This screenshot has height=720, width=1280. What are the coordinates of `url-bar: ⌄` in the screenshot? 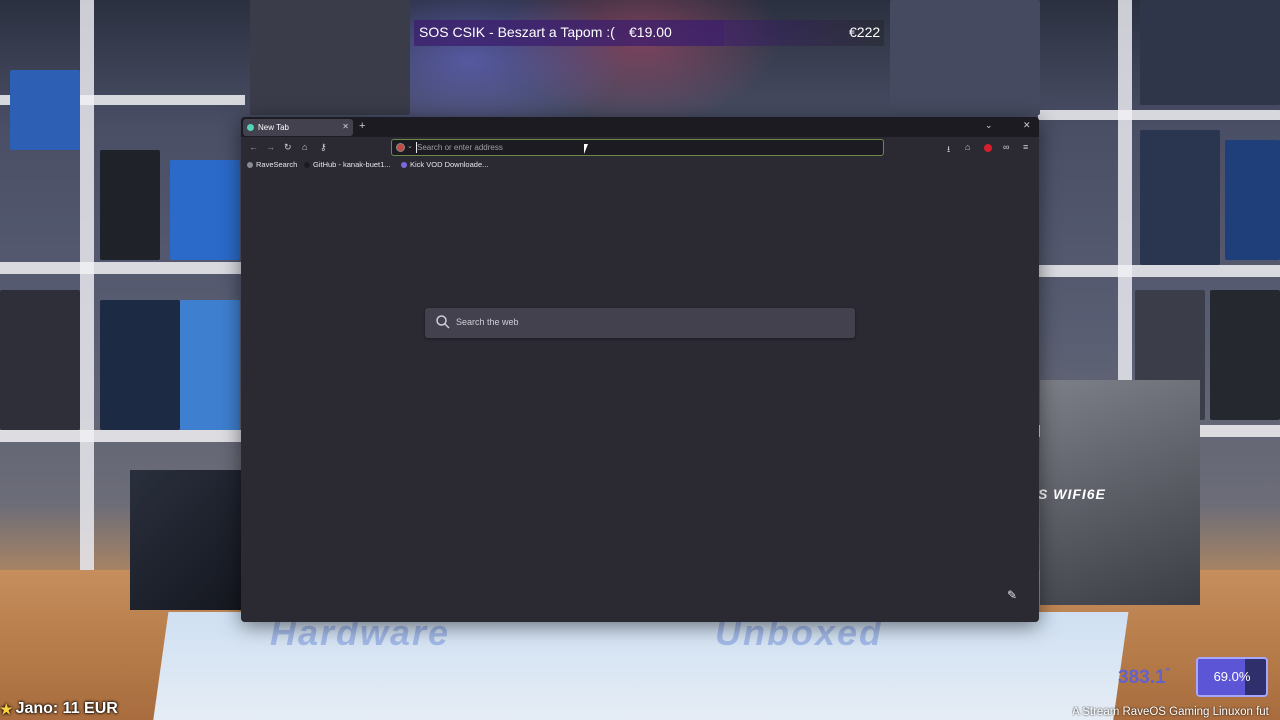 It's located at (637, 147).